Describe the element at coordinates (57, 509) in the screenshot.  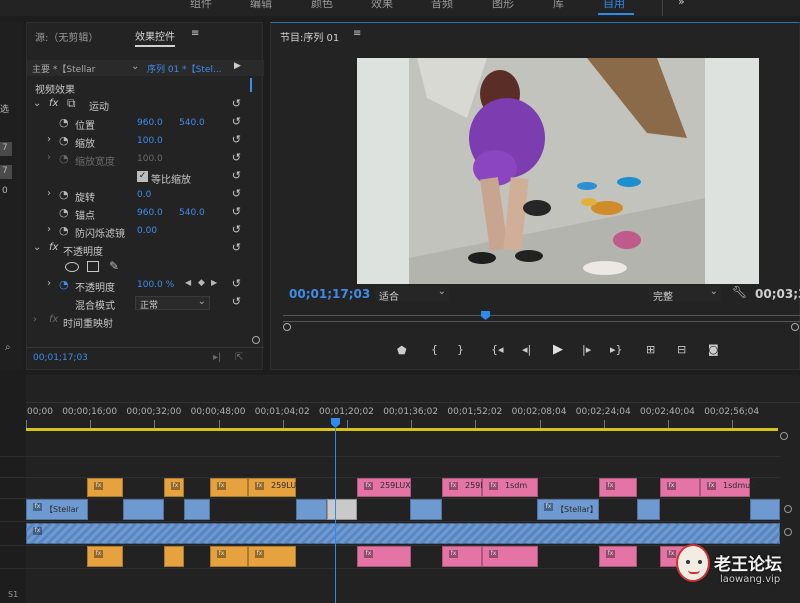
I see `video-clip: fx 【Stellar` at that location.